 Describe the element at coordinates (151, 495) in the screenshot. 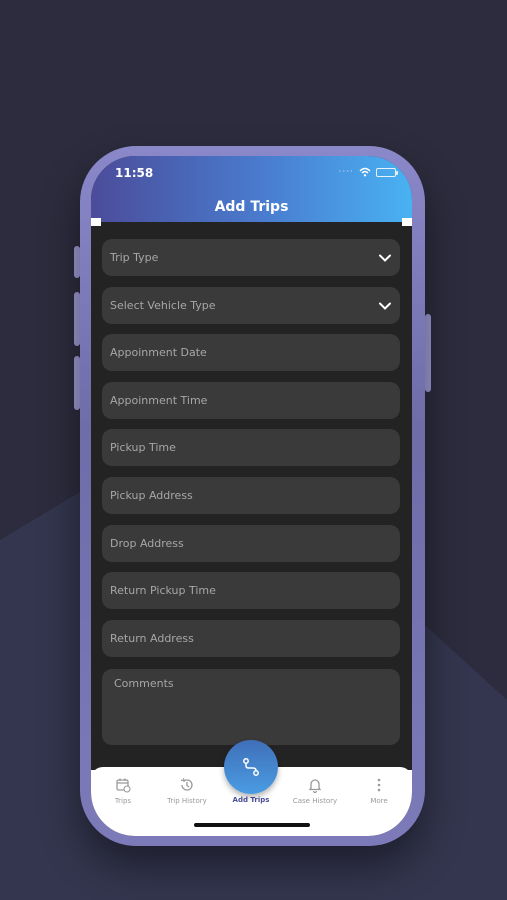

I see `pickup-address-placeholder: Pickup Address` at that location.